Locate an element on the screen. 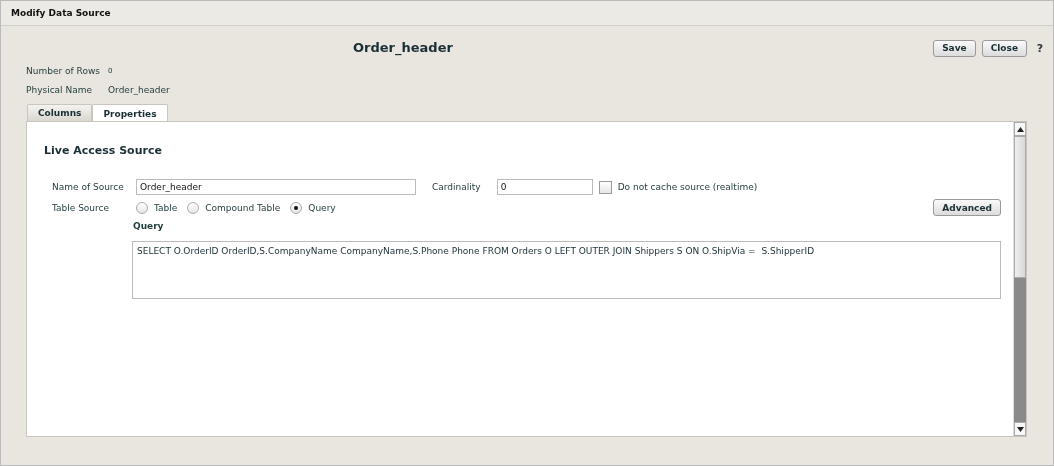 This screenshot has height=466, width=1054. save-button: Save is located at coordinates (954, 48).